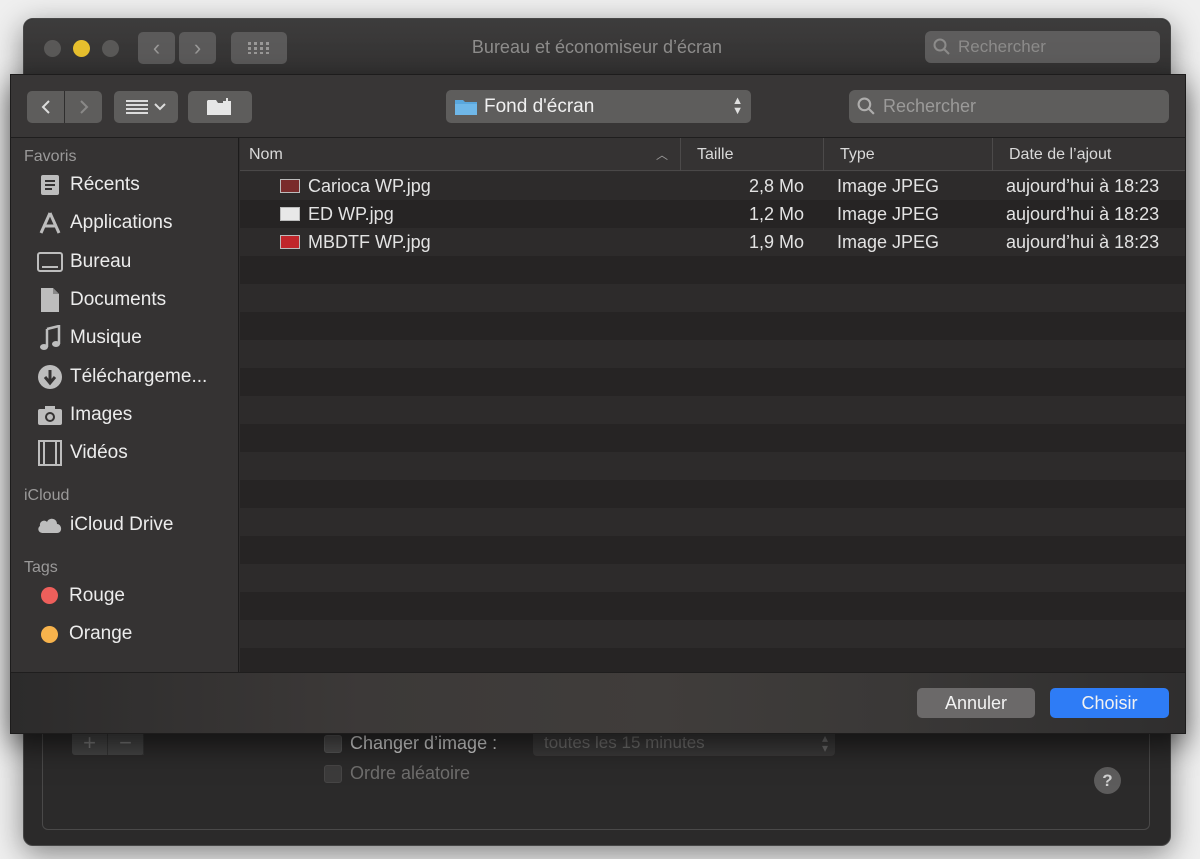 Image resolution: width=1200 pixels, height=859 pixels. Describe the element at coordinates (715, 154) in the screenshot. I see `column-label: Taille` at that location.